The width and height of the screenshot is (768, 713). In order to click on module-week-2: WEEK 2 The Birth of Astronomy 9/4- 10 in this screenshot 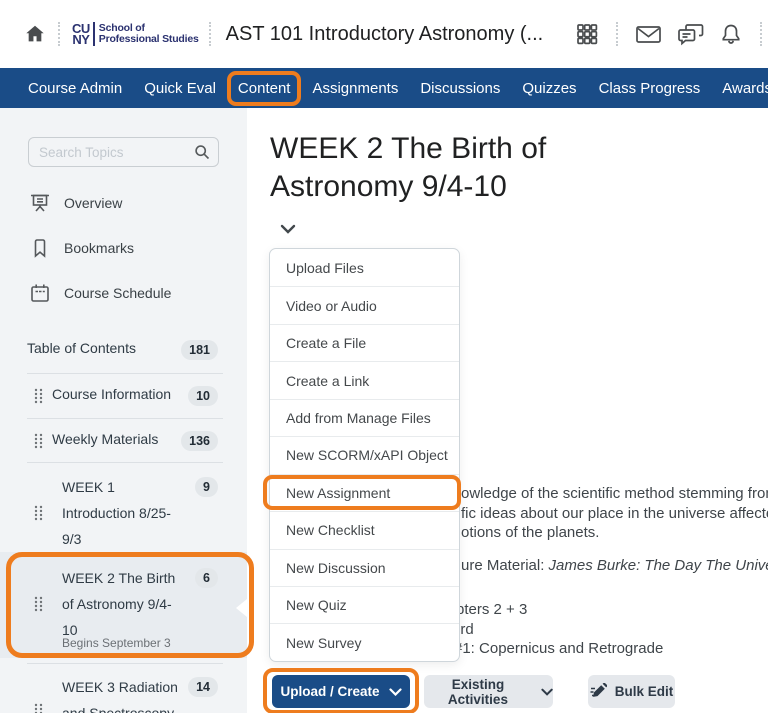, I will do `click(127, 604)`.